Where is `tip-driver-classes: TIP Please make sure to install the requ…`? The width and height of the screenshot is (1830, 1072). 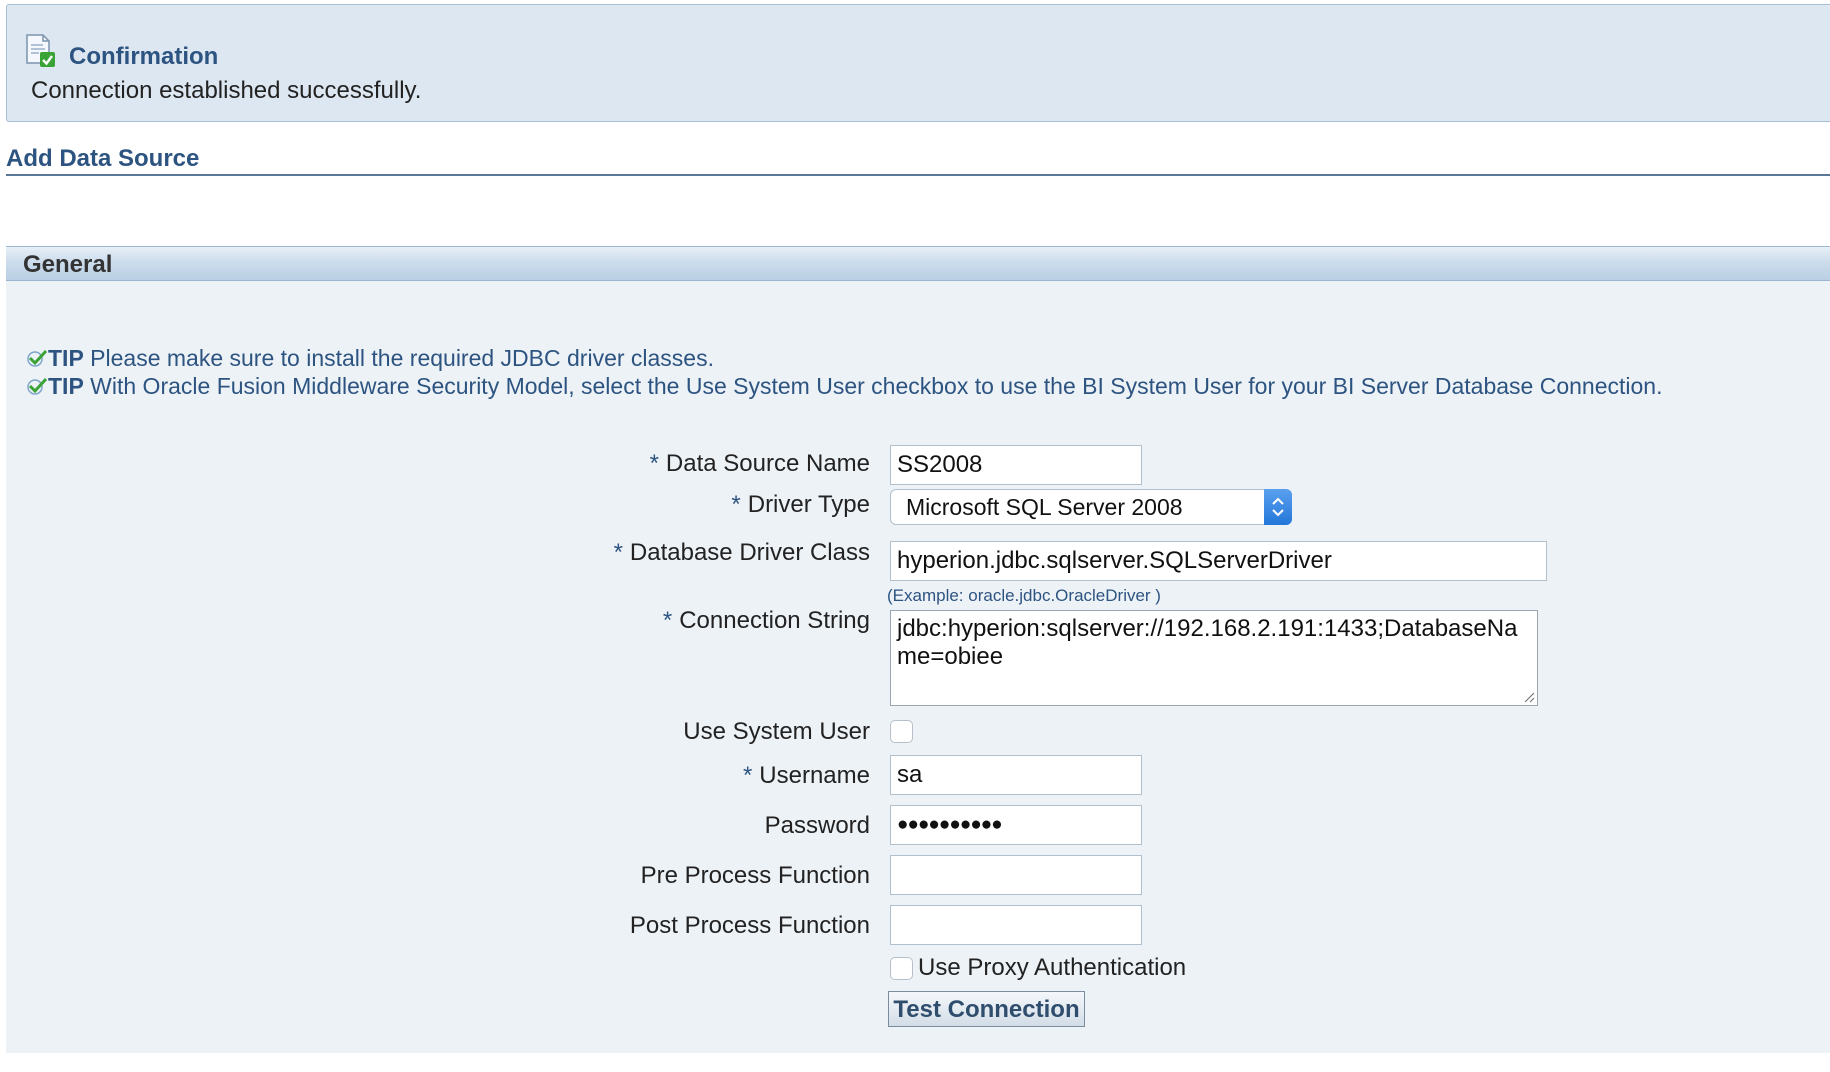 tip-driver-classes: TIP Please make sure to install the requ… is located at coordinates (370, 358).